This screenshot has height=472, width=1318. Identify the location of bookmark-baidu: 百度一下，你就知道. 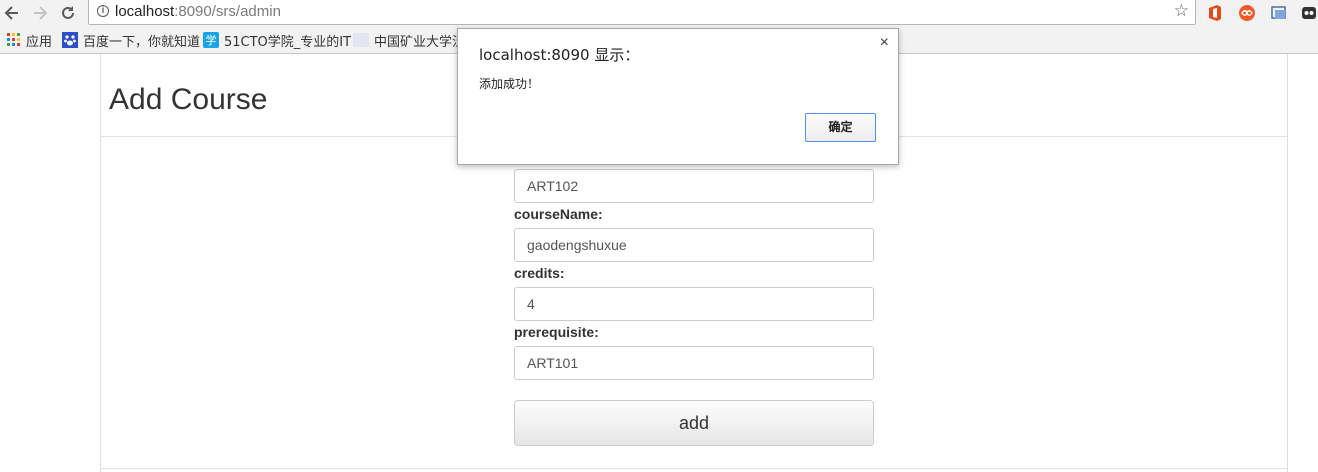
(141, 40).